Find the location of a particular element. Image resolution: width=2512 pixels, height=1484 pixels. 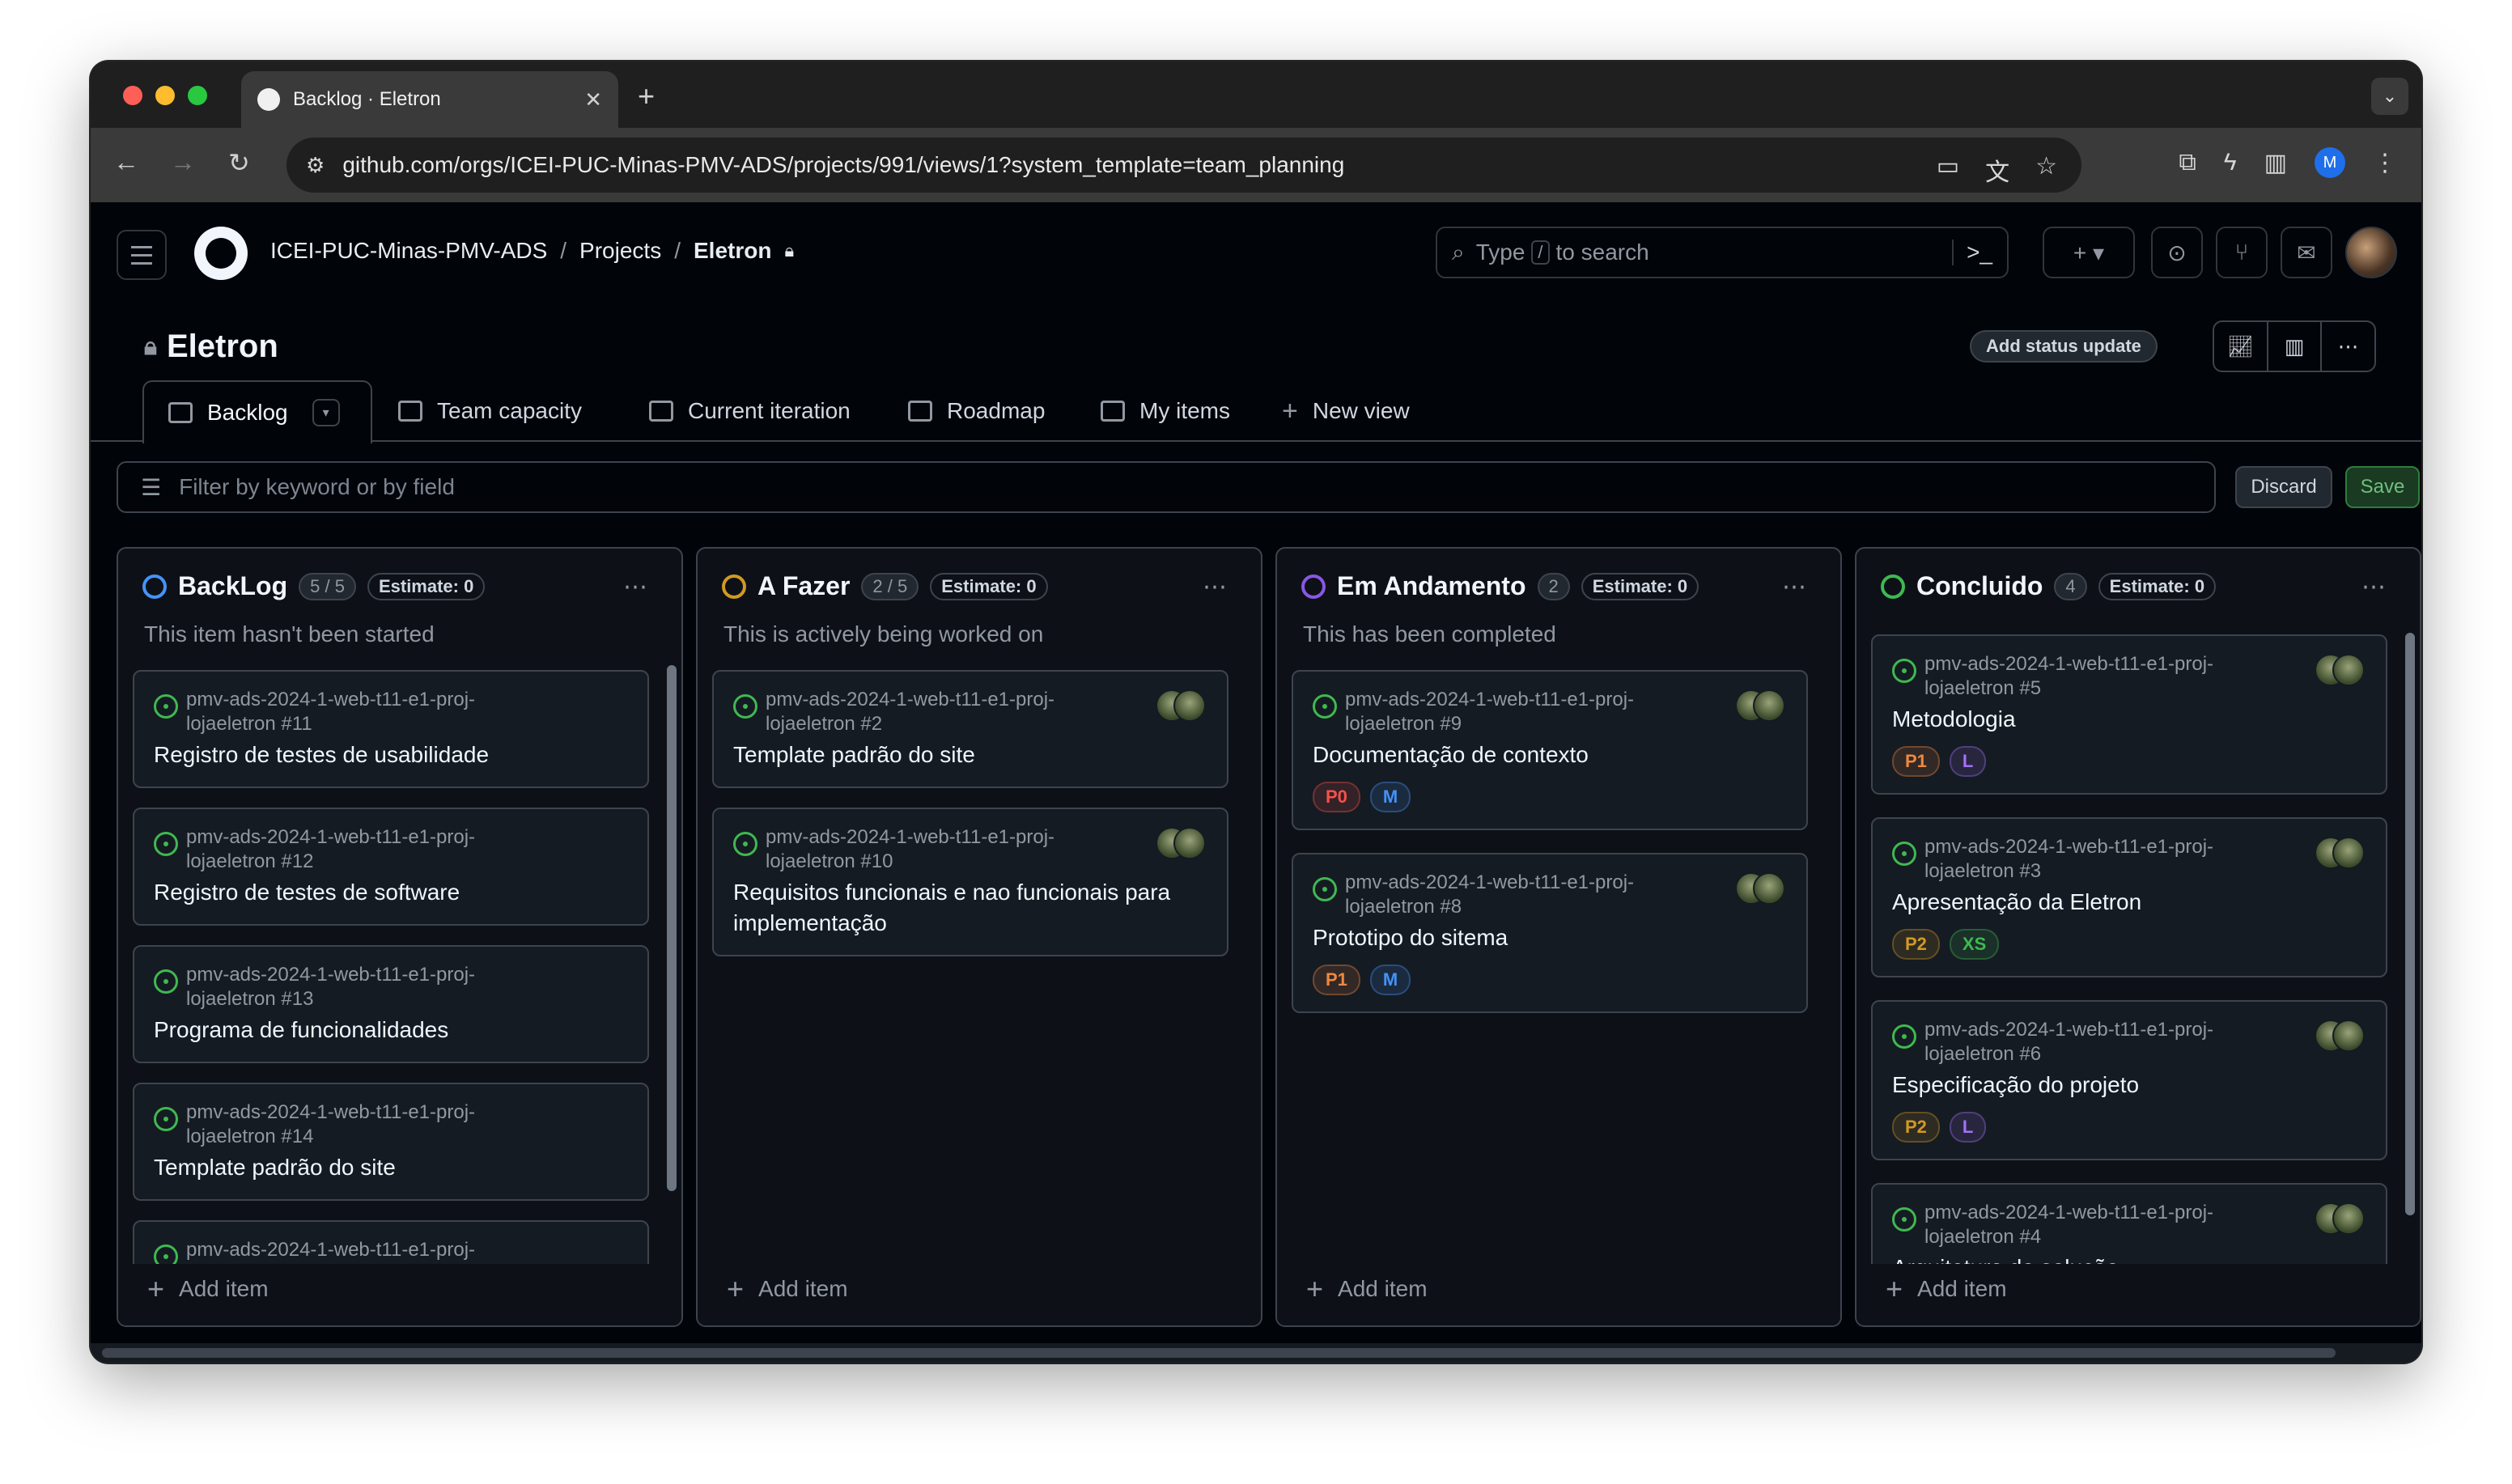

breadcrumb-projects: Projects is located at coordinates (620, 251).